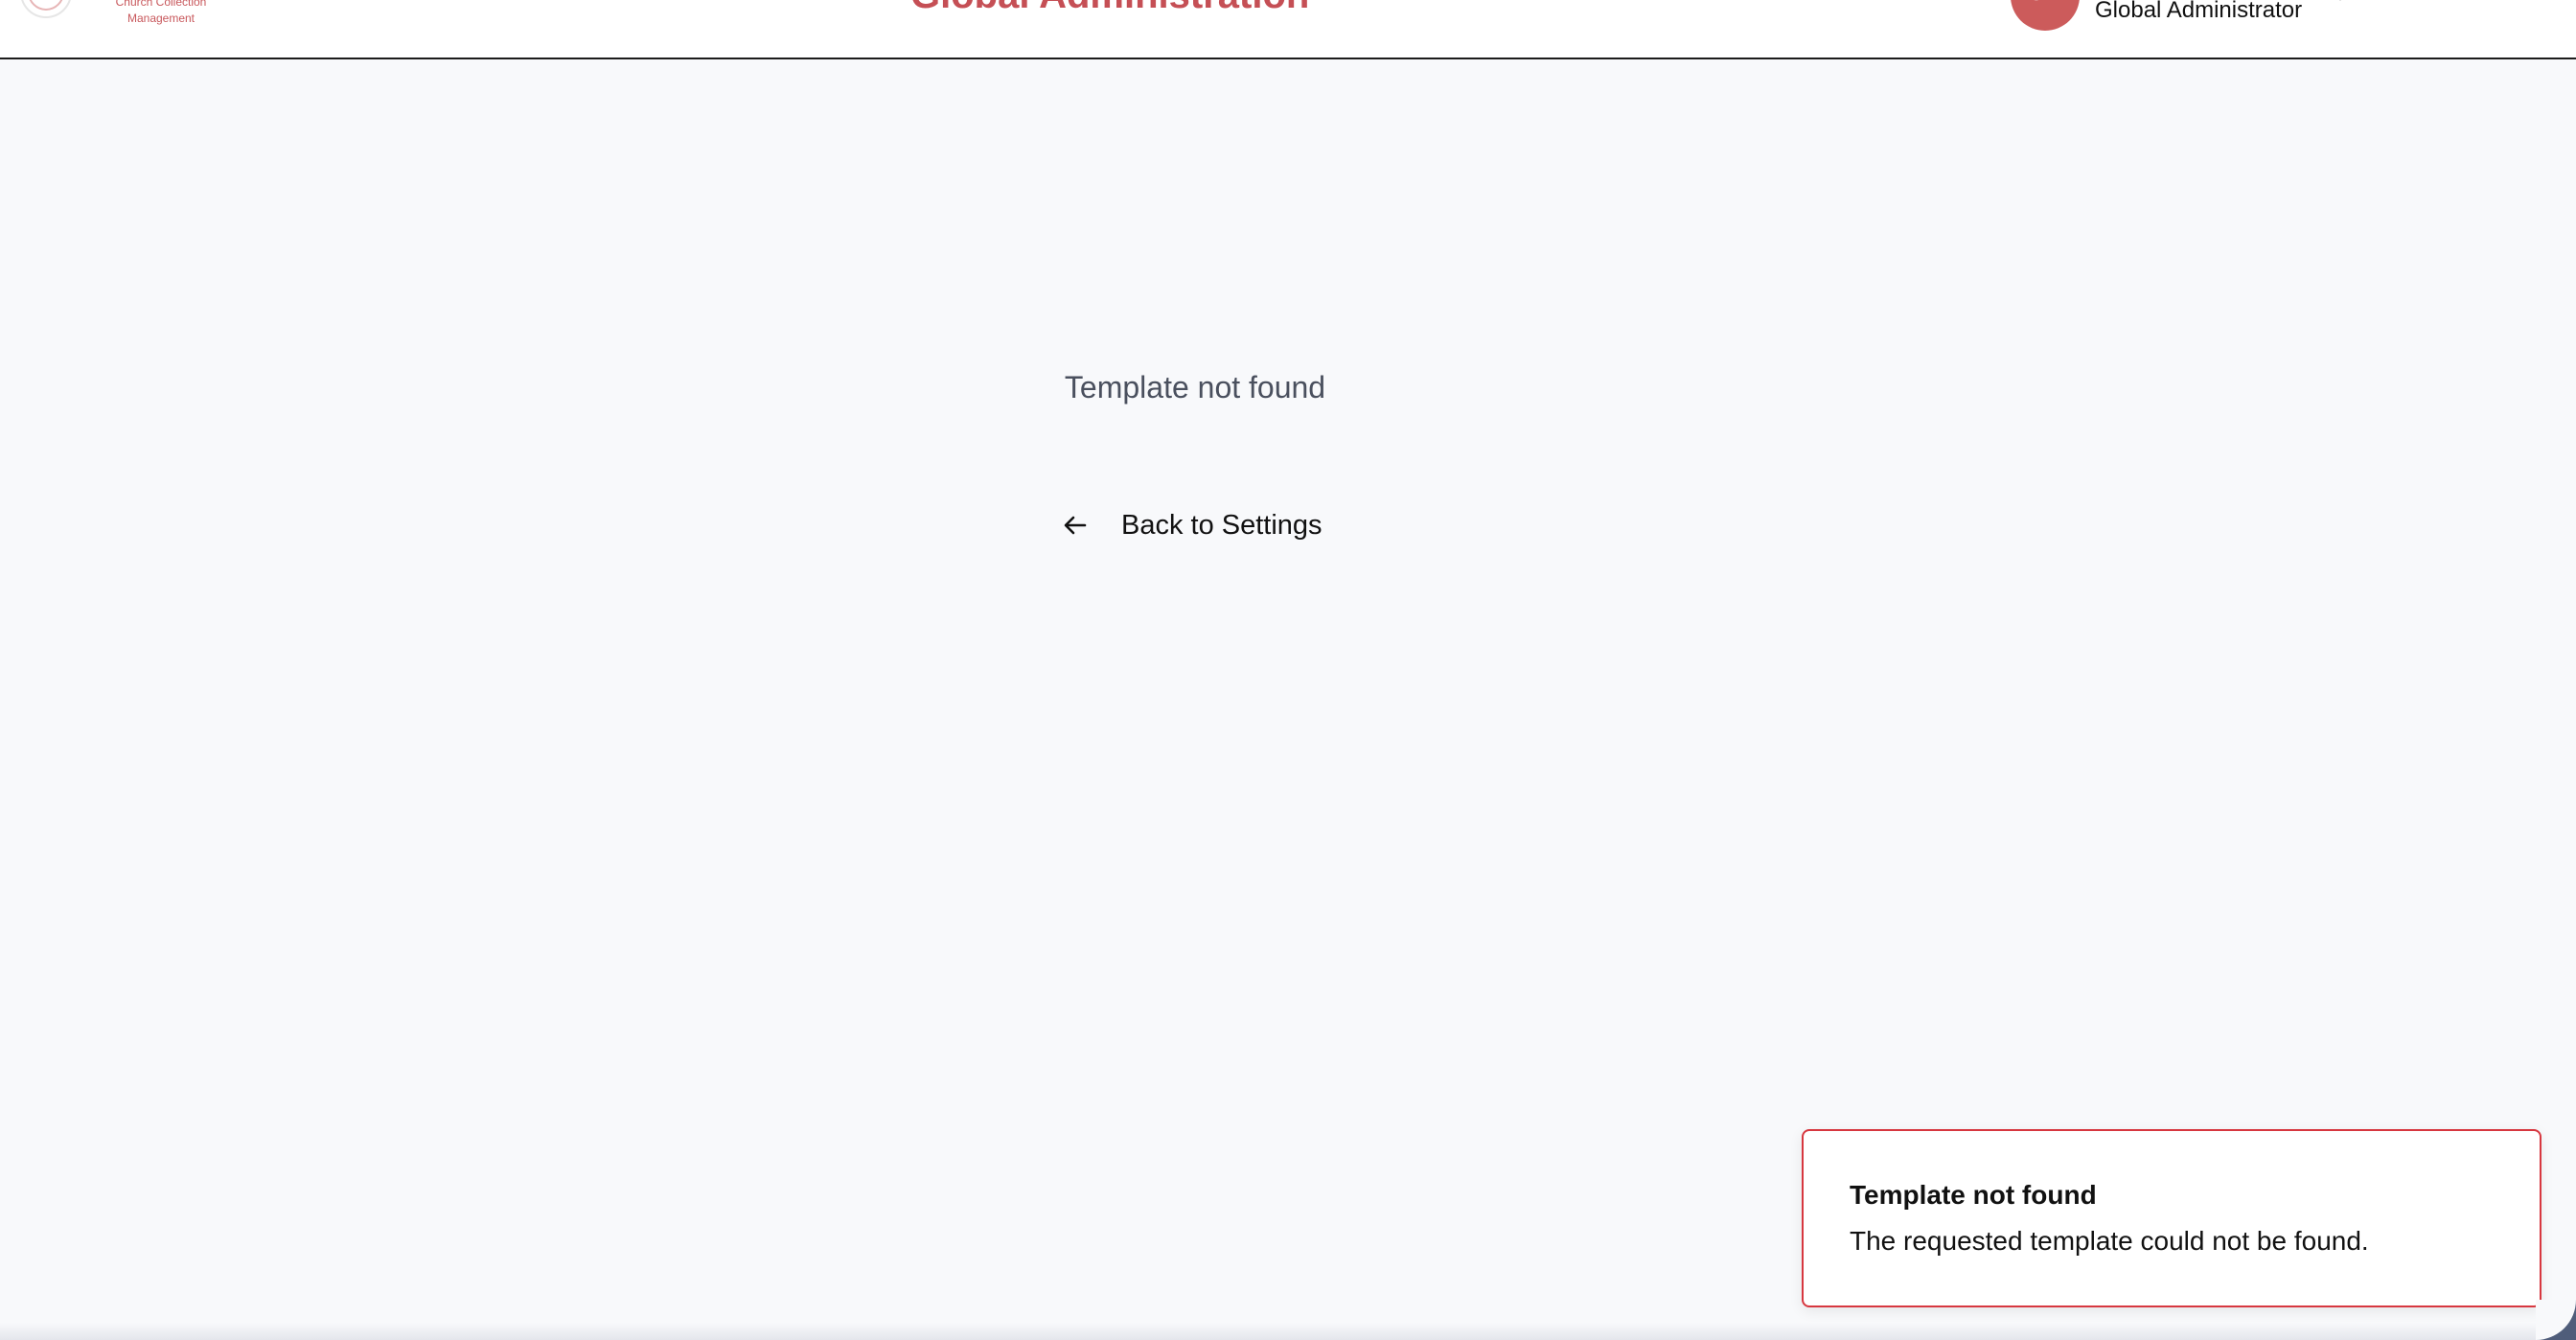 The height and width of the screenshot is (1340, 2576). Describe the element at coordinates (1221, 525) in the screenshot. I see `back-to-settings-label: Back to Settings` at that location.